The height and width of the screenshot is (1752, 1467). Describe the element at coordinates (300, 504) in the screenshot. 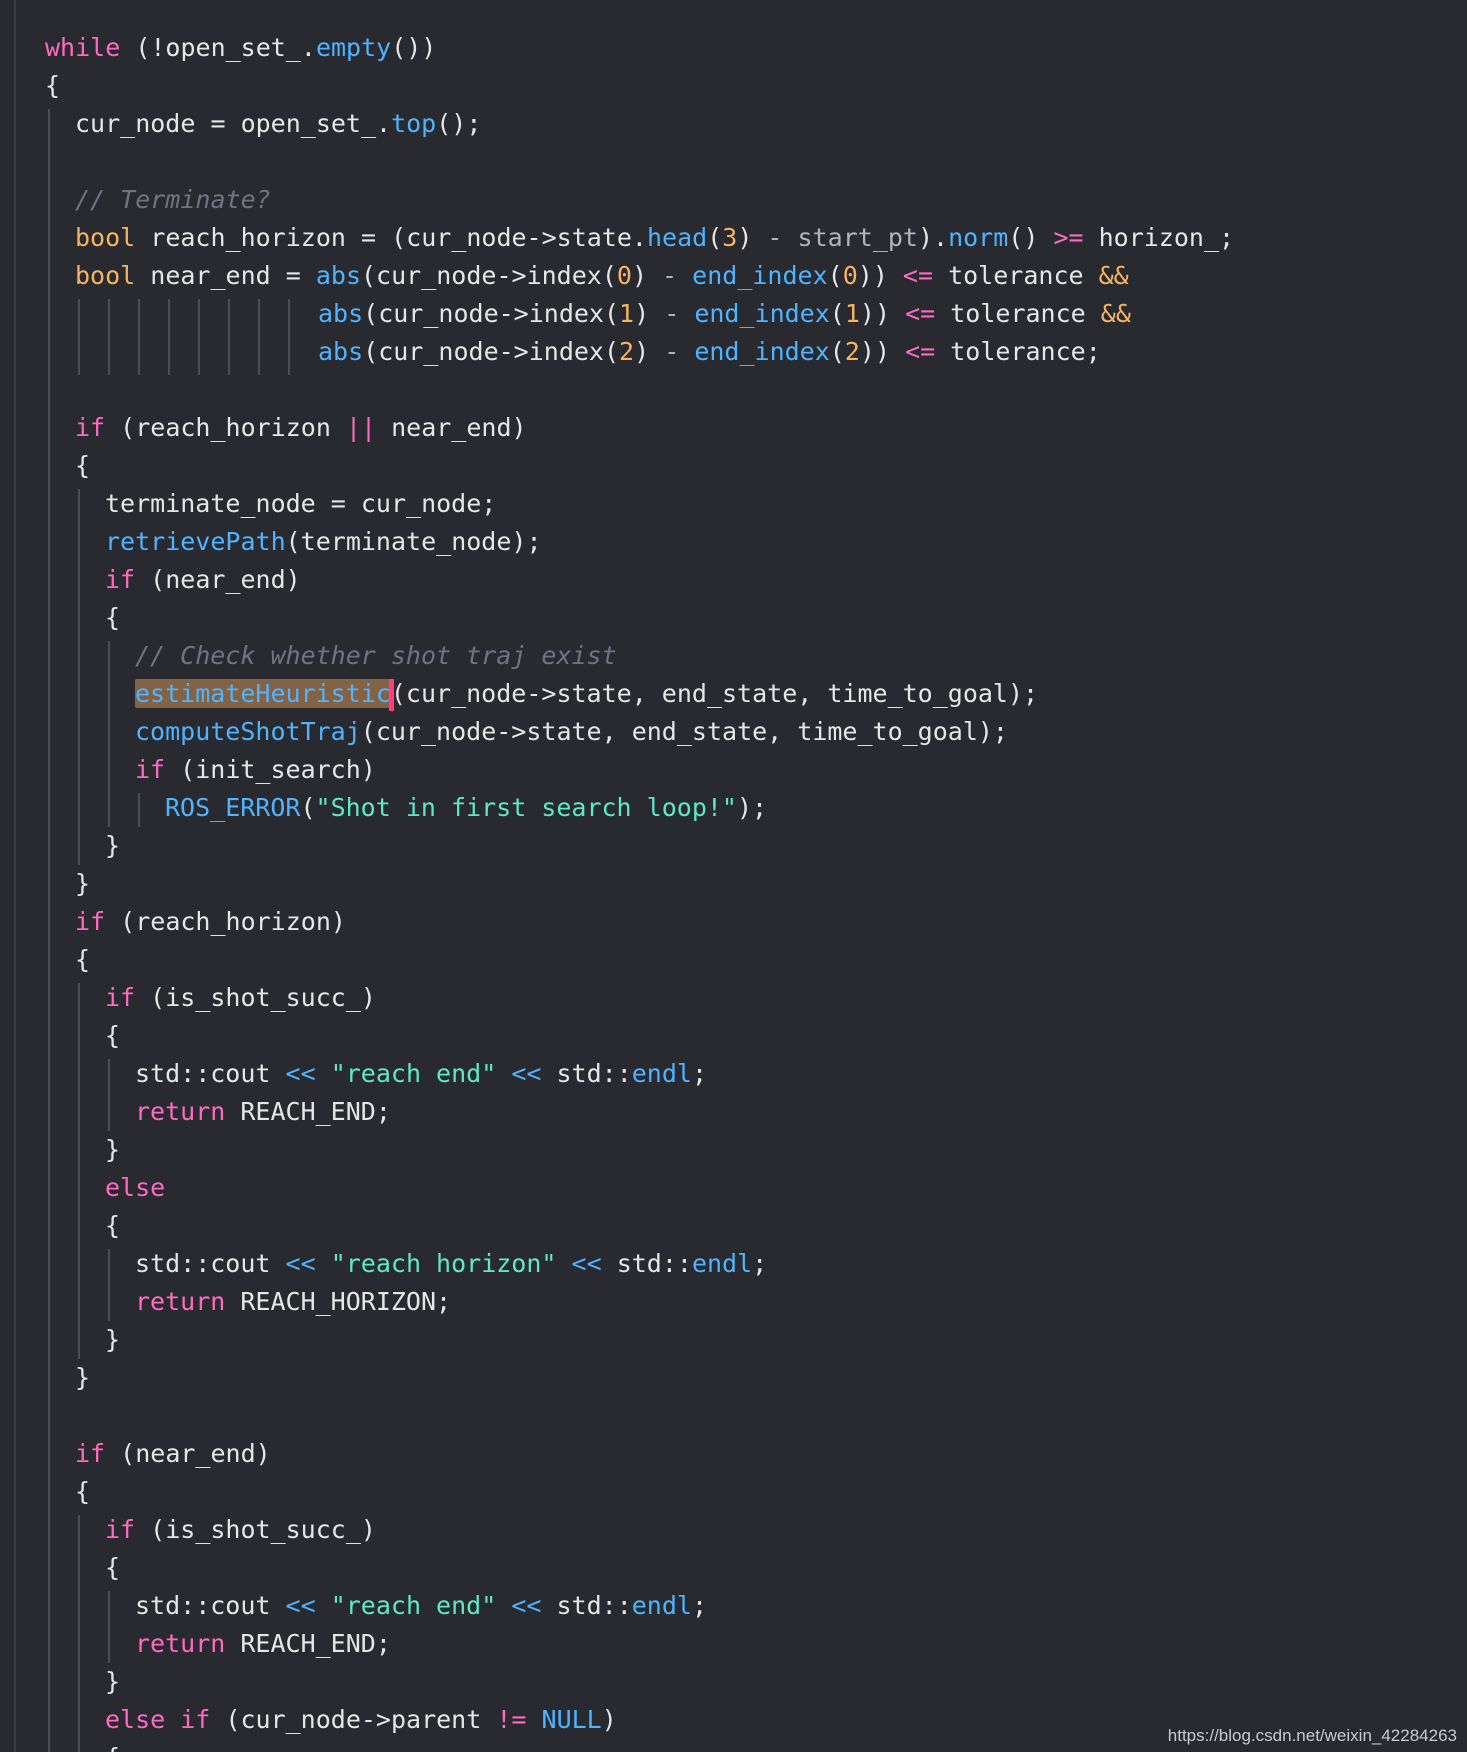

I see `code-line: terminate_node = cur_node;` at that location.